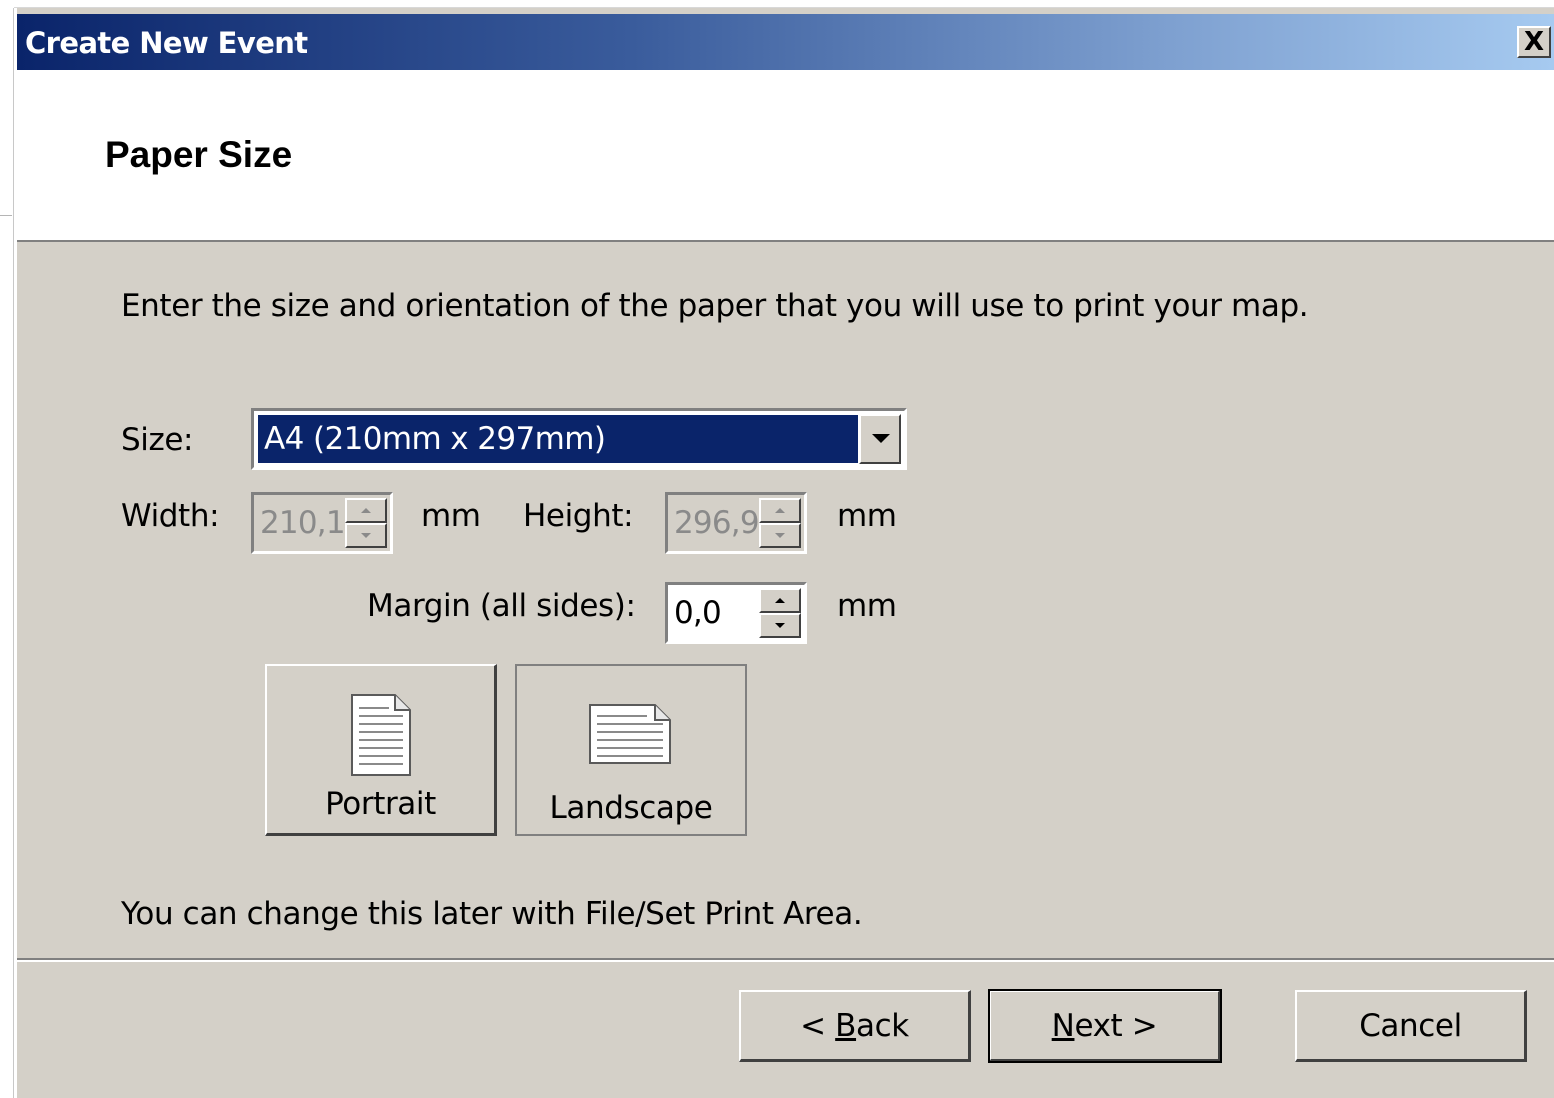 This screenshot has height=1098, width=1554. Describe the element at coordinates (451, 516) in the screenshot. I see `width-unit: mm` at that location.